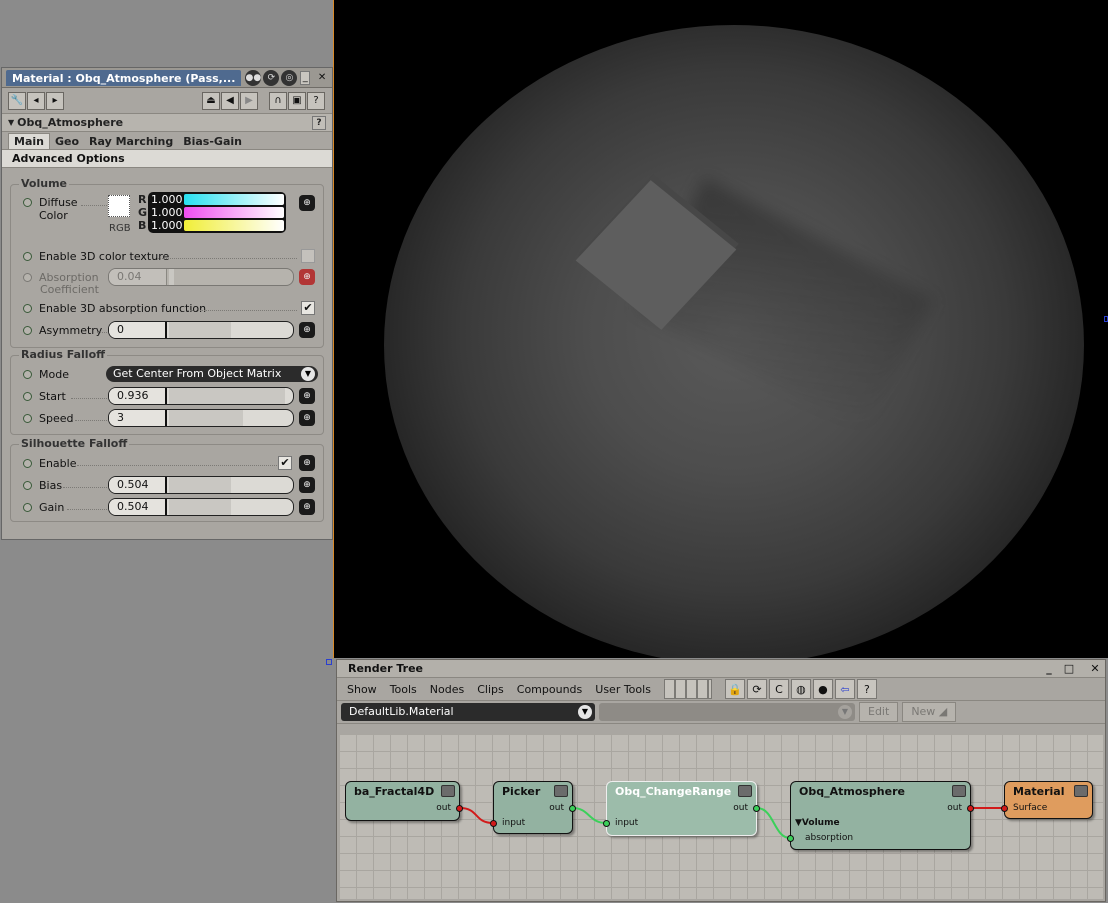 This screenshot has width=1108, height=903. Describe the element at coordinates (201, 485) in the screenshot. I see `bias-slider: 0.504` at that location.